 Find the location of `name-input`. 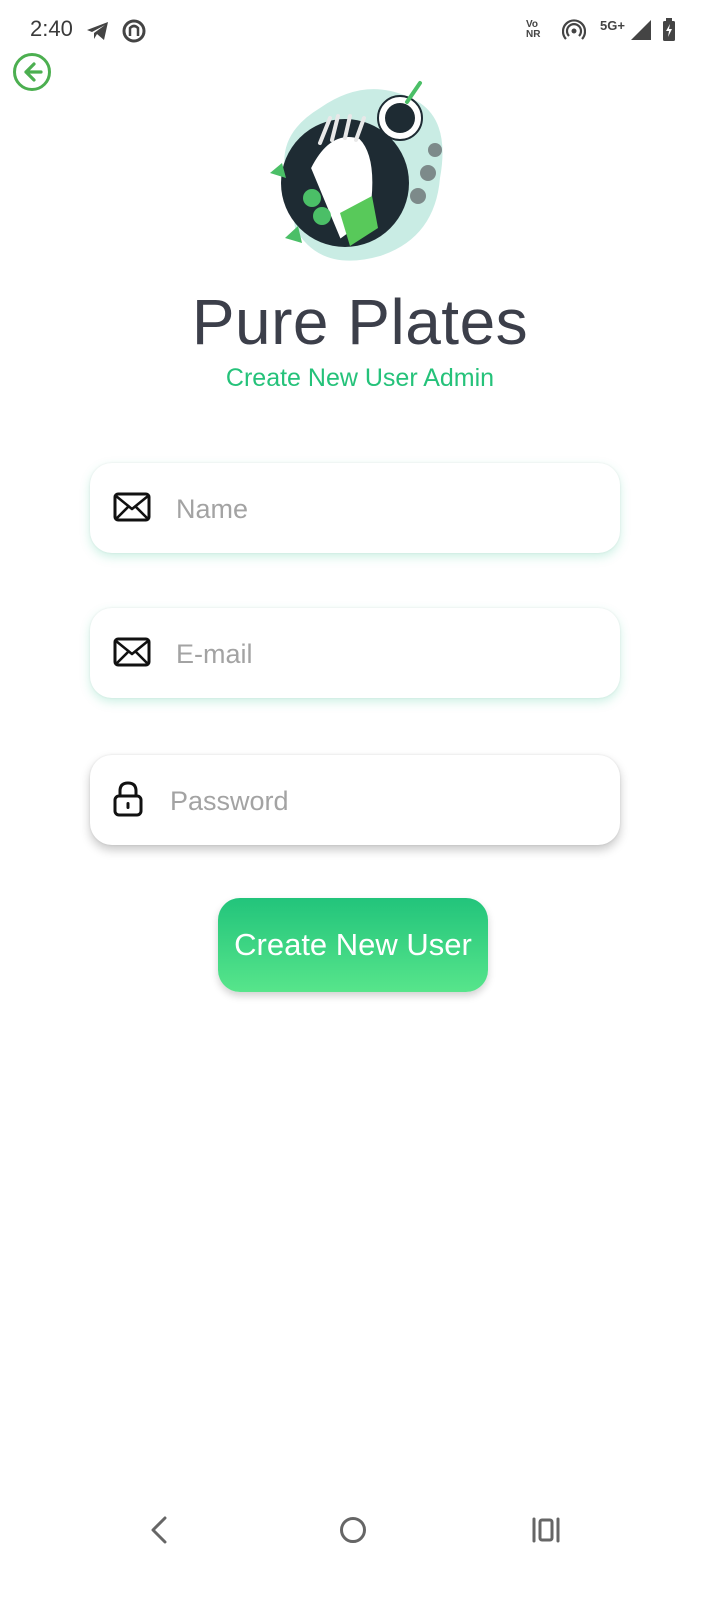

name-input is located at coordinates (386, 509).